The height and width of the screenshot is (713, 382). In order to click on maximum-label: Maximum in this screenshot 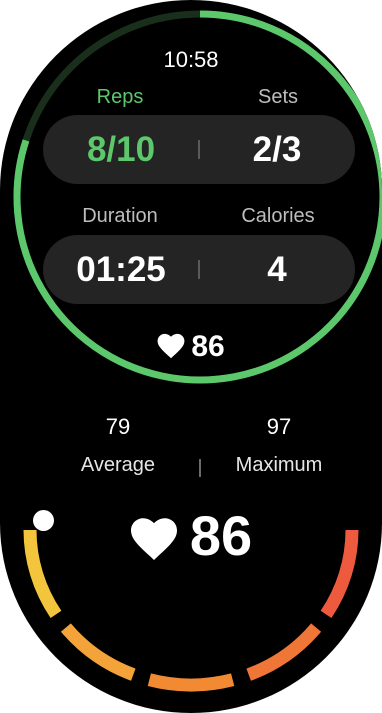, I will do `click(279, 465)`.